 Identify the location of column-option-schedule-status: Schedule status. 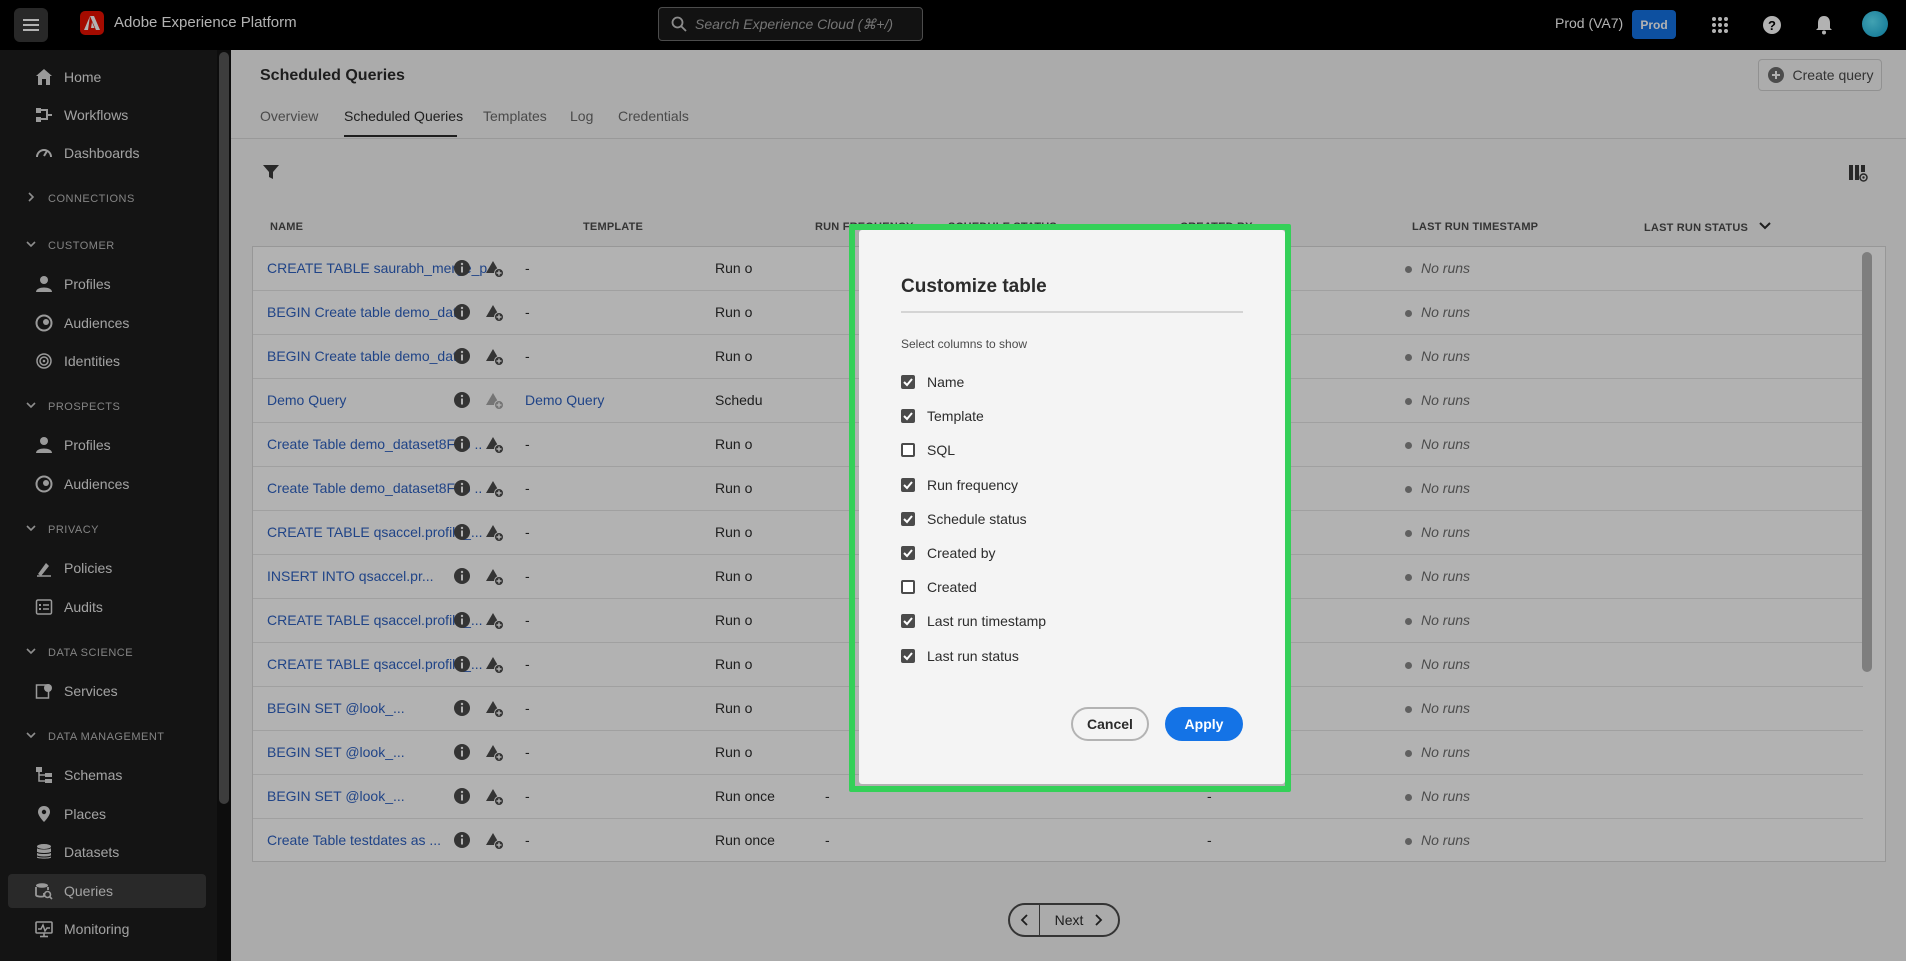
(964, 519).